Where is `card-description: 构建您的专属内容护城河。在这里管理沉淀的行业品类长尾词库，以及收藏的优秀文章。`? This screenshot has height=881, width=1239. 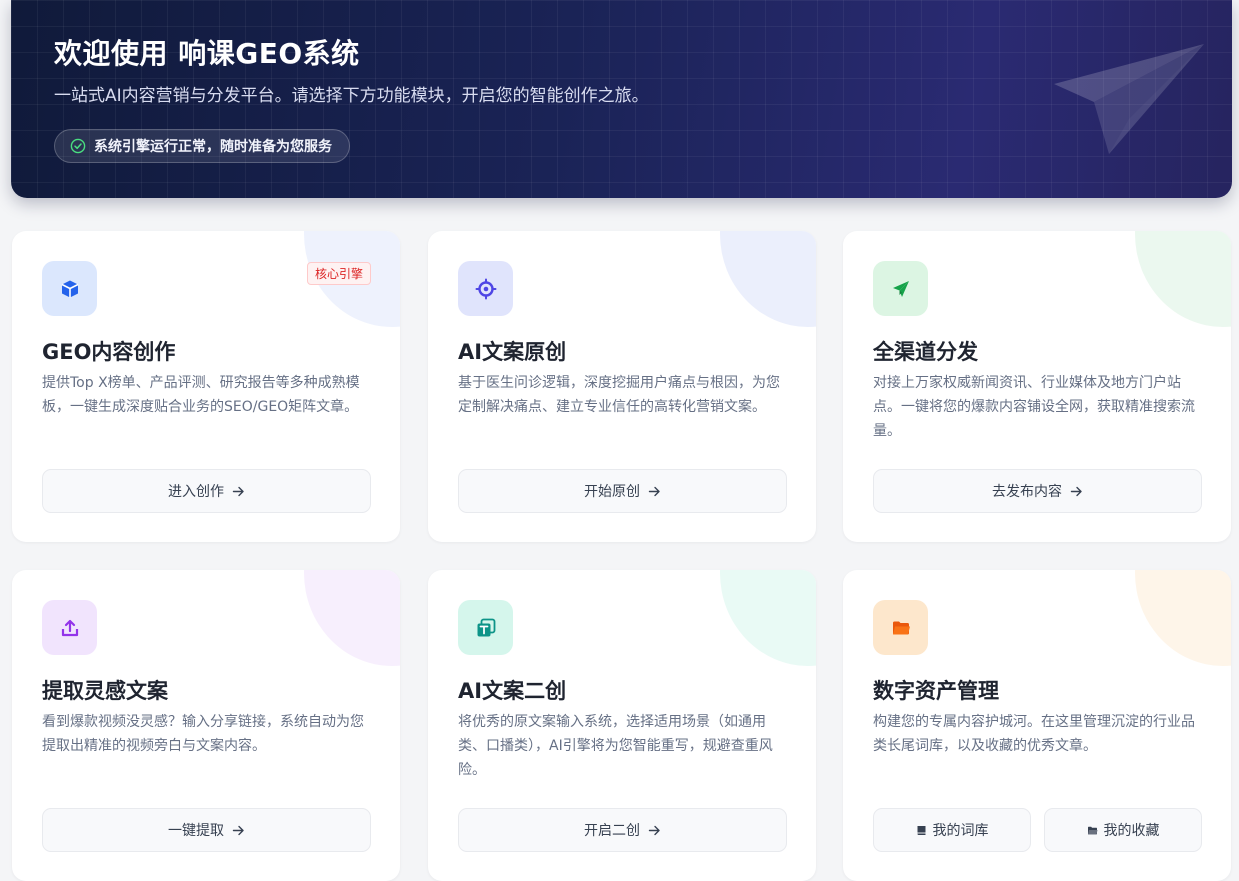
card-description: 构建您的专属内容护城河。在这里管理沉淀的行业品类长尾词库，以及收藏的优秀文章。 is located at coordinates (1034, 734).